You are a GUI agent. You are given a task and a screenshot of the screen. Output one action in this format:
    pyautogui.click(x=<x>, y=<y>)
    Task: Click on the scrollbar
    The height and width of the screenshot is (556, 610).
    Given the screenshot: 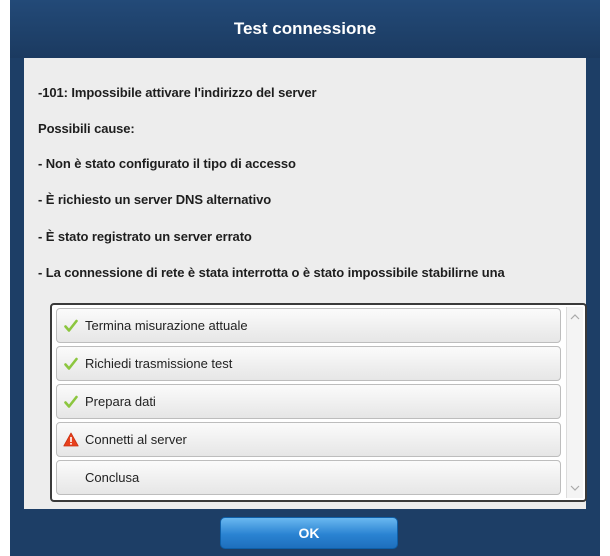 What is the action you would take?
    pyautogui.click(x=574, y=402)
    